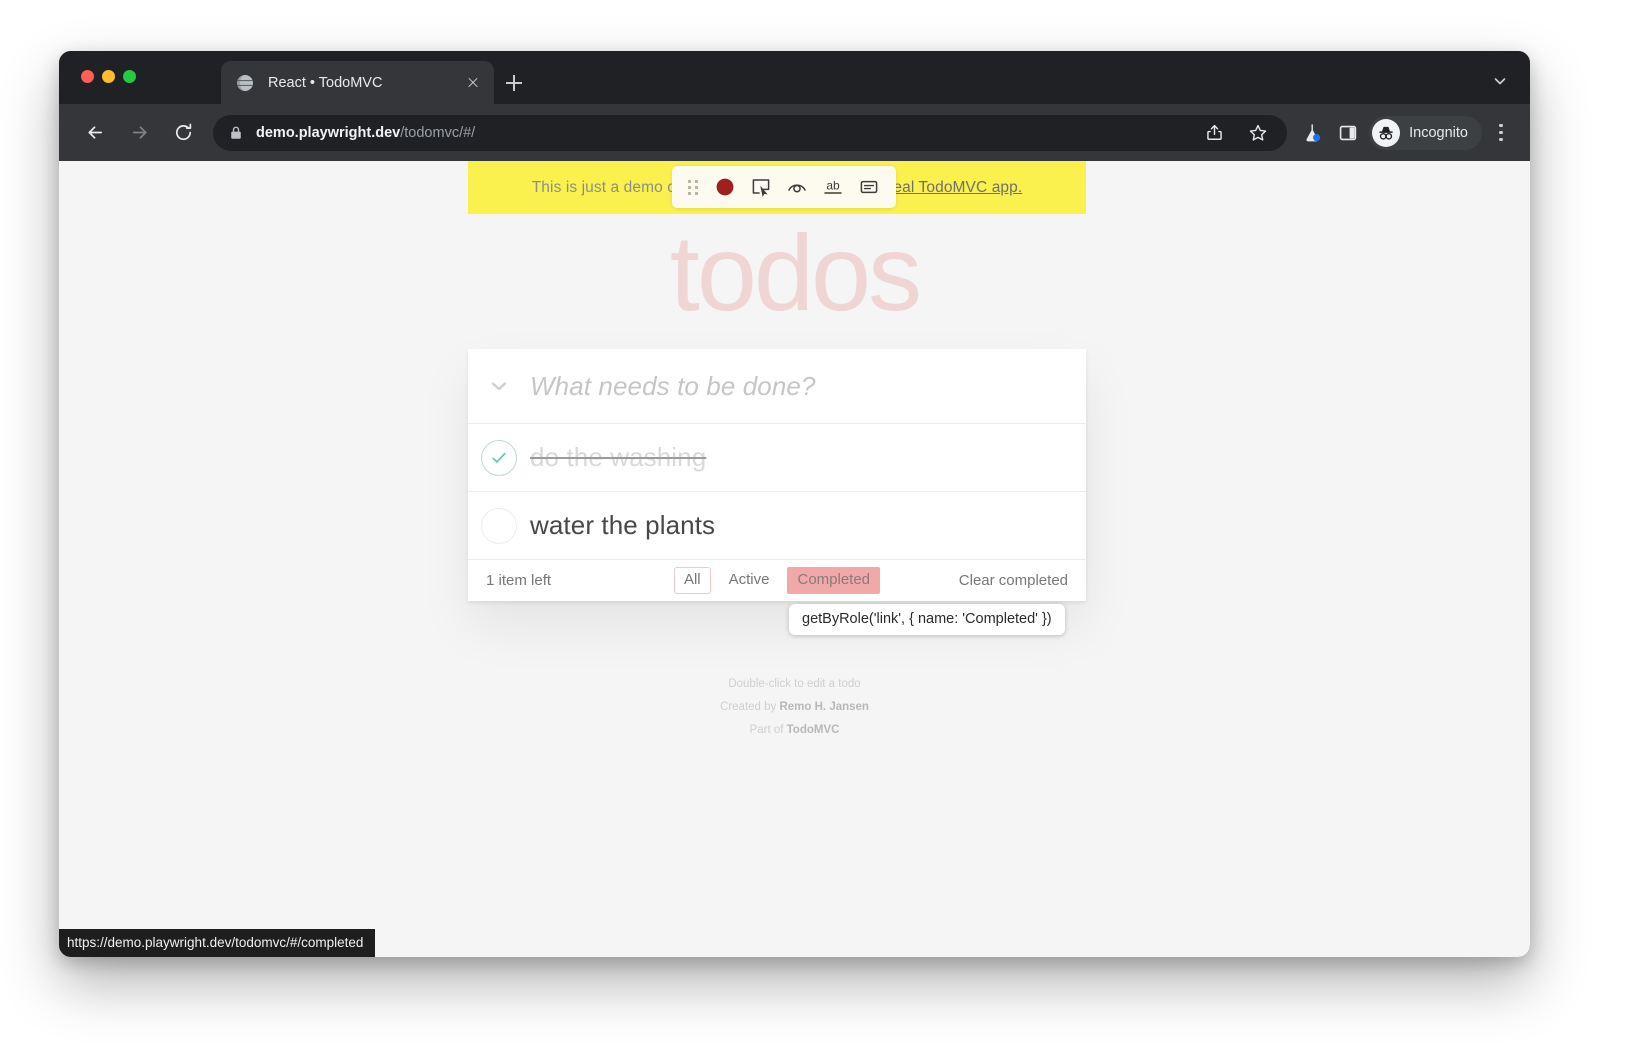 This screenshot has width=1648, height=1050. I want to click on svg-text: ab, so click(833, 186).